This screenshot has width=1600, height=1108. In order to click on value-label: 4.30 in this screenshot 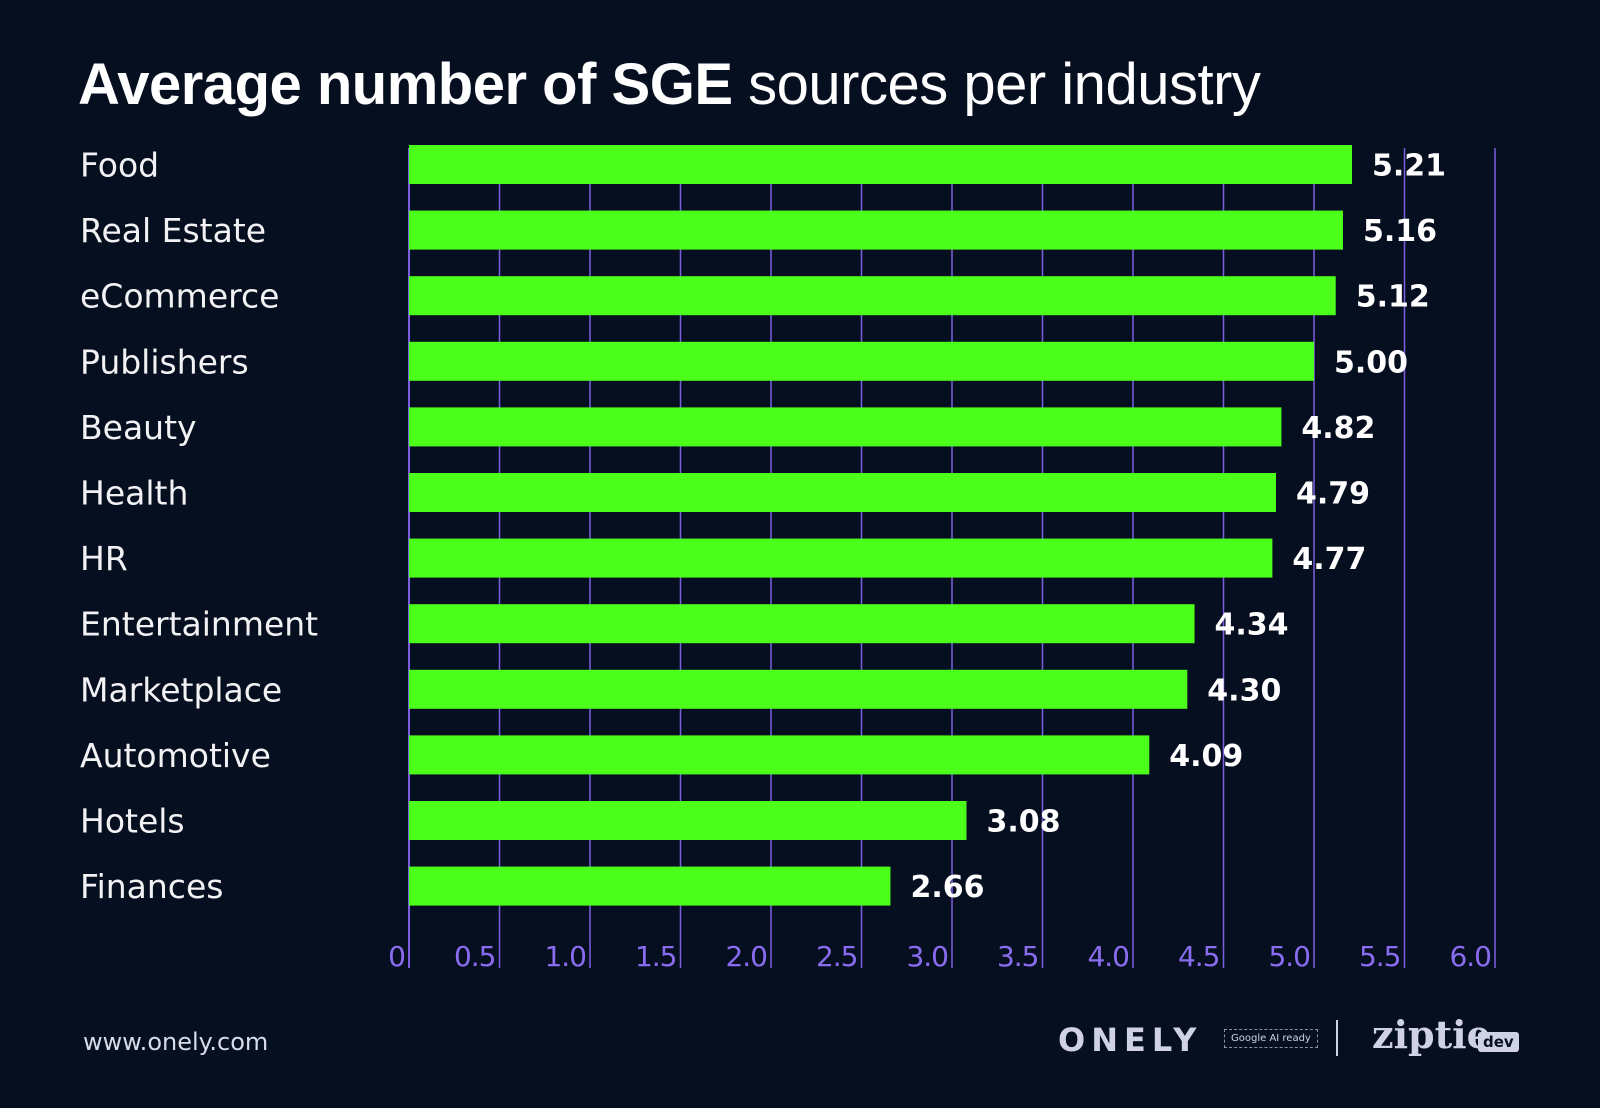, I will do `click(1244, 690)`.